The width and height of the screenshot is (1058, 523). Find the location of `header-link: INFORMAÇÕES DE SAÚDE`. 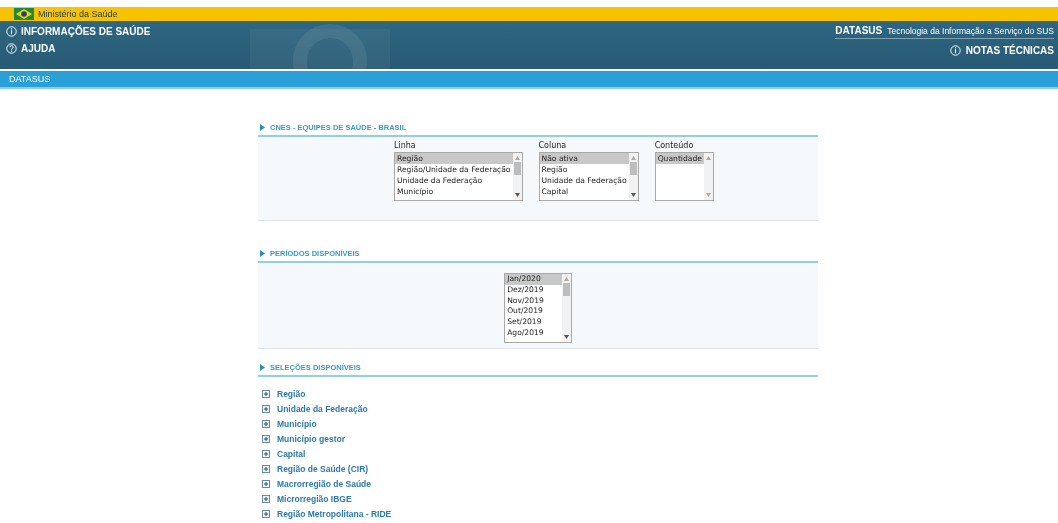

header-link: INFORMAÇÕES DE SAÚDE is located at coordinates (86, 31).